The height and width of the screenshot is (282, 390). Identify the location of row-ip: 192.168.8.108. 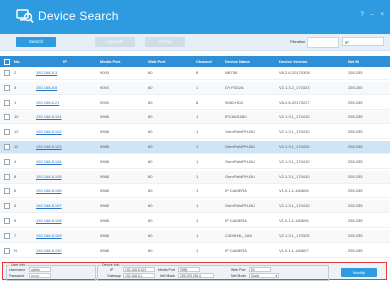
(65, 221).